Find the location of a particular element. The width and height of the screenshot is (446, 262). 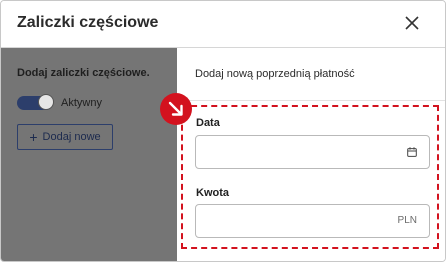

panel-heading: Dodaj nową poprzednią płatność is located at coordinates (275, 74).